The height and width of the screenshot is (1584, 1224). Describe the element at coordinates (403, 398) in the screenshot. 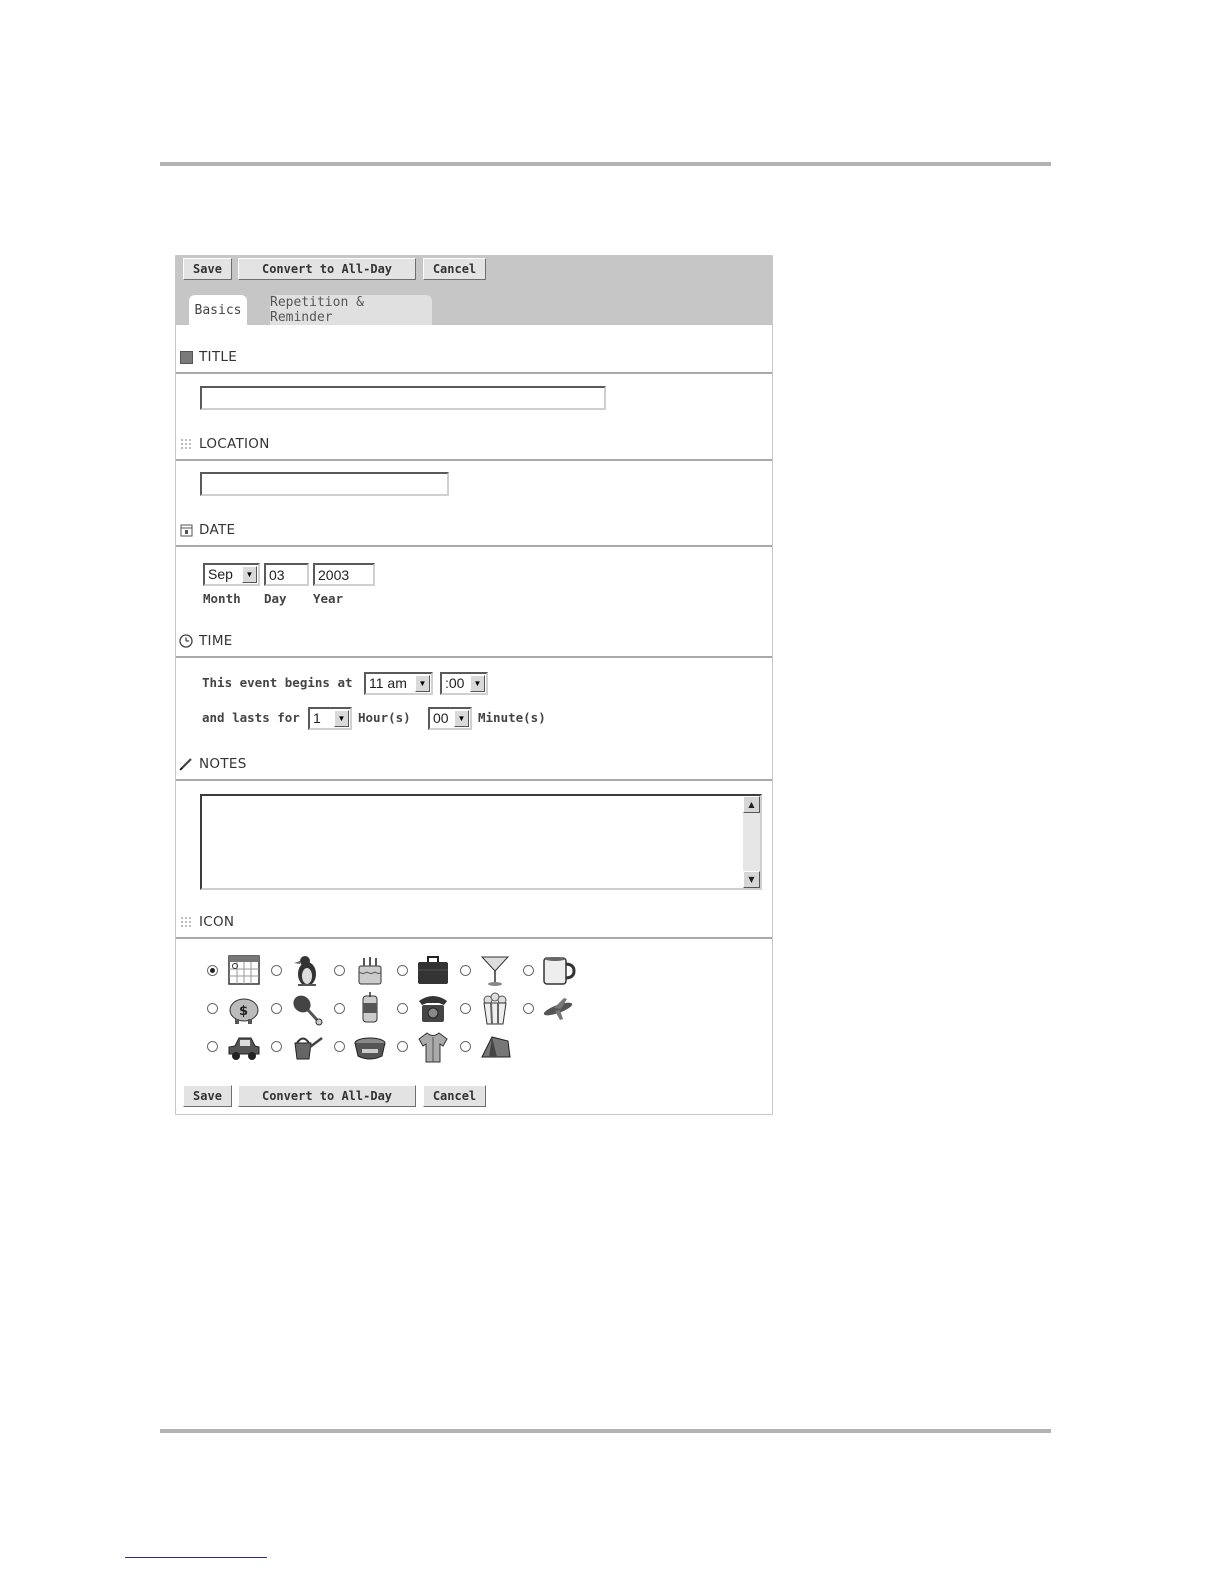

I see `title-input` at that location.